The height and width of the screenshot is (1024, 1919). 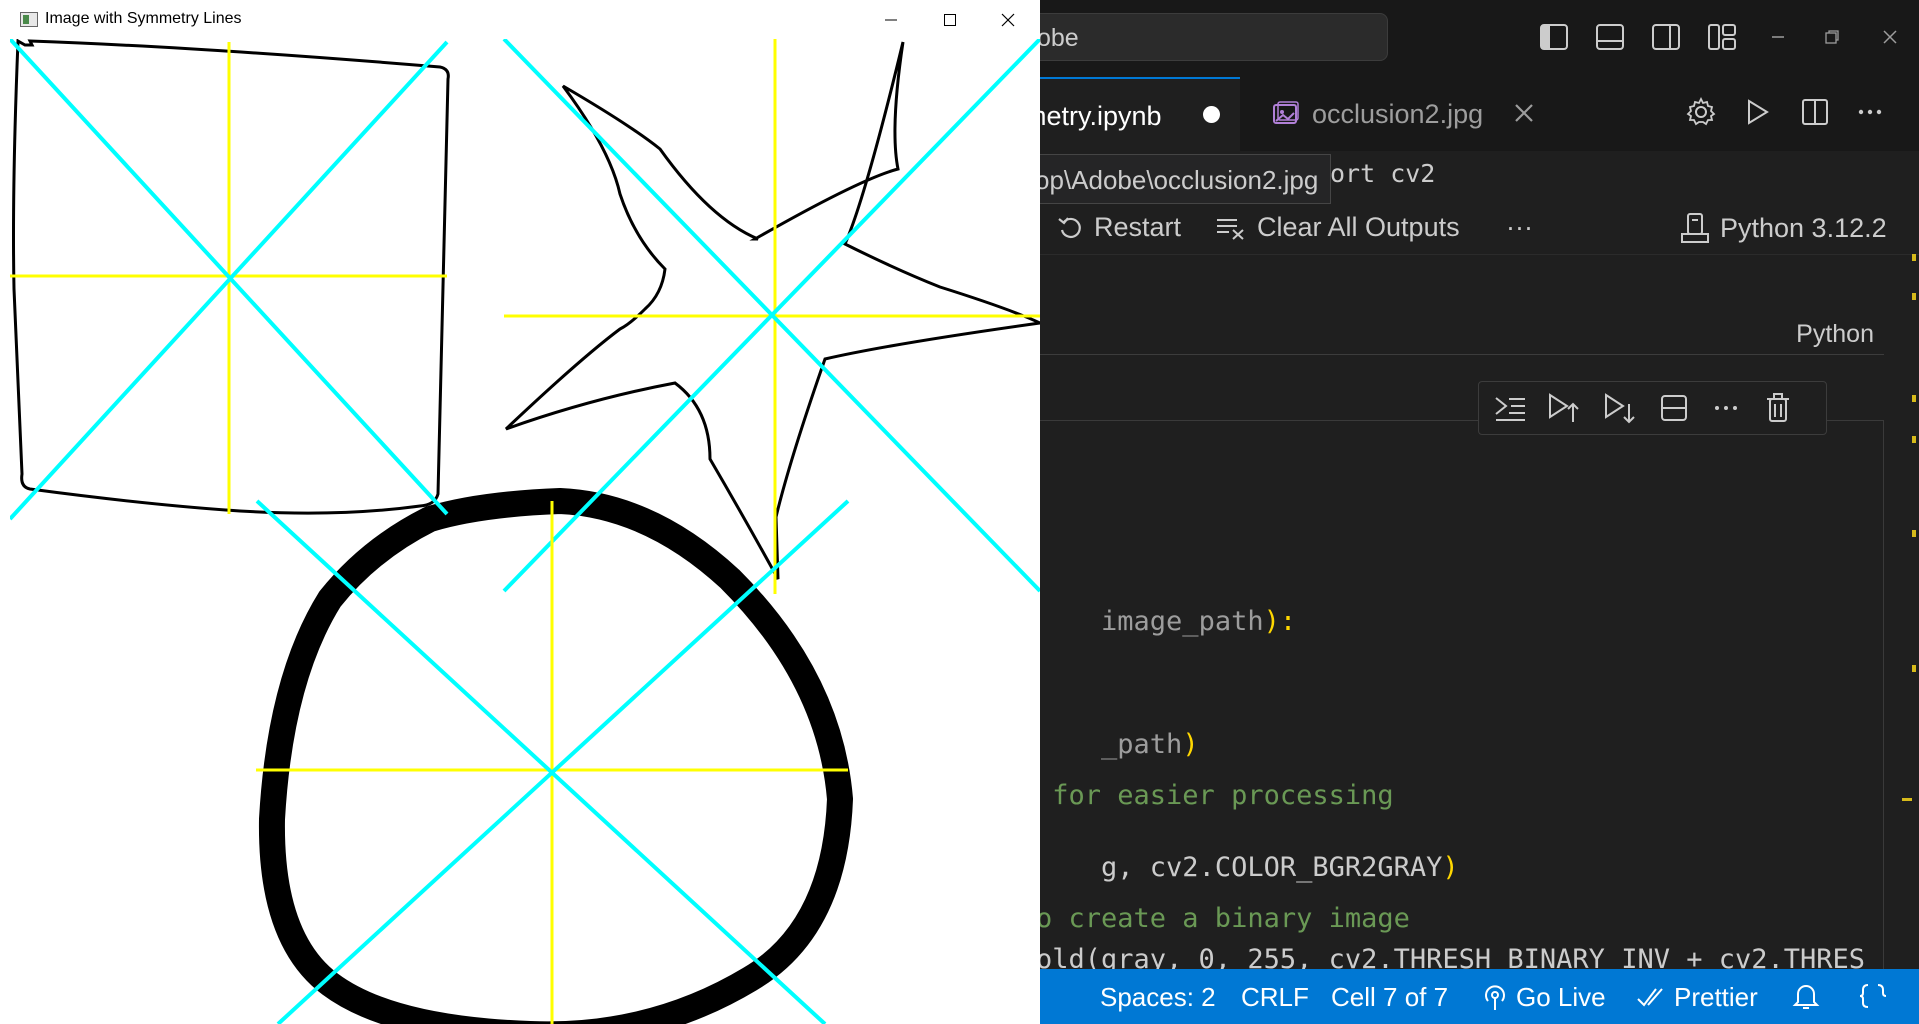 What do you see at coordinates (1008, 19) in the screenshot?
I see `close-icon` at bounding box center [1008, 19].